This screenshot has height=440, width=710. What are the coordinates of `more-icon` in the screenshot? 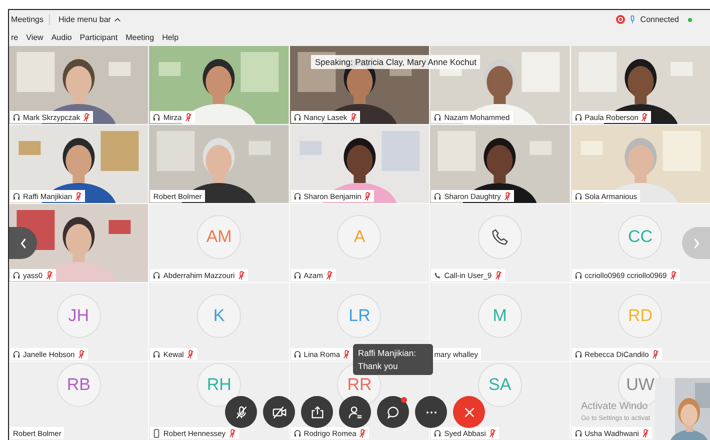 It's located at (431, 412).